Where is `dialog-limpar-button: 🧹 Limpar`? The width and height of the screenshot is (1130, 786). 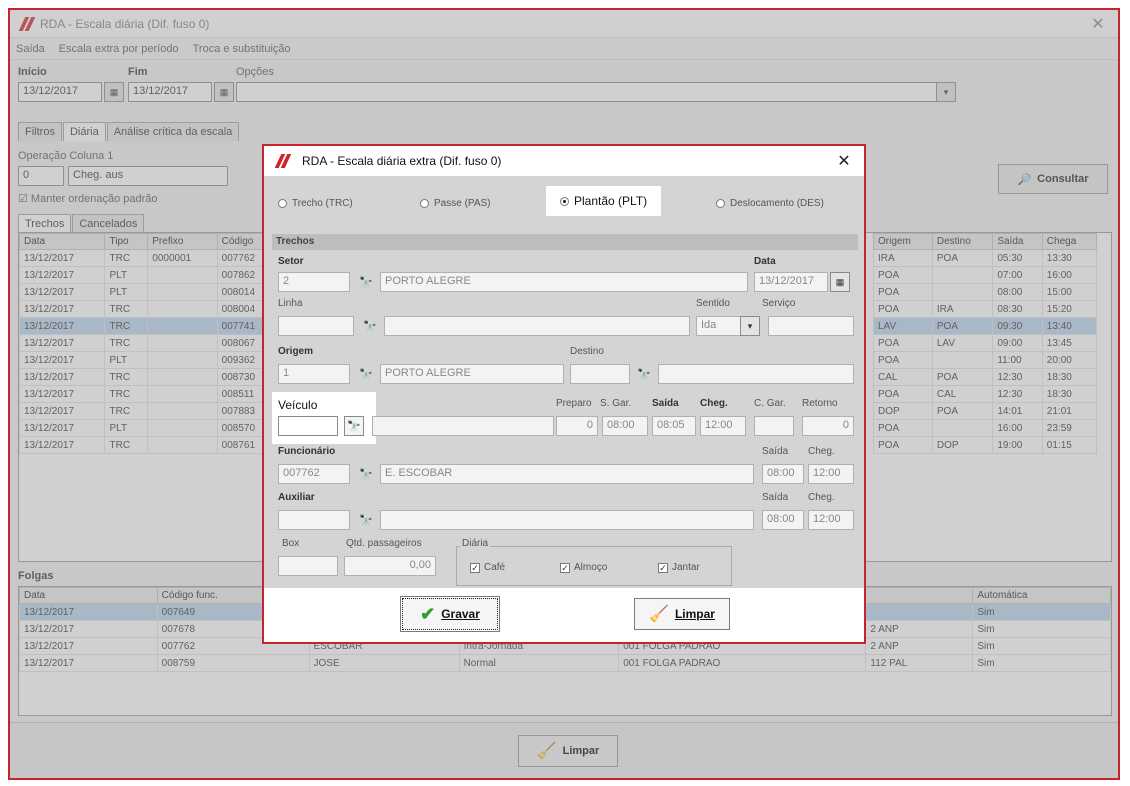 dialog-limpar-button: 🧹 Limpar is located at coordinates (682, 614).